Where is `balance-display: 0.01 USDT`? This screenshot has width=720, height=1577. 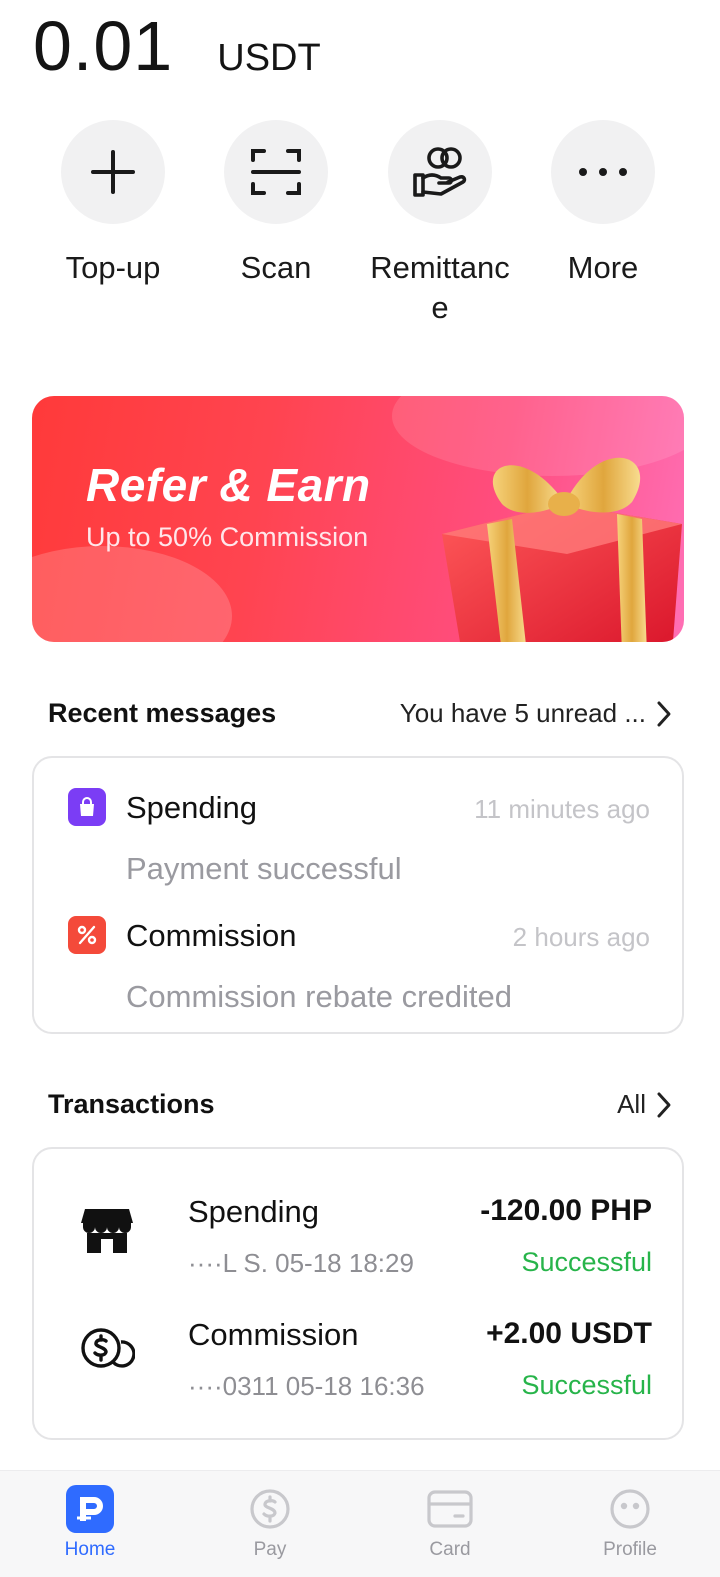 balance-display: 0.01 USDT is located at coordinates (177, 46).